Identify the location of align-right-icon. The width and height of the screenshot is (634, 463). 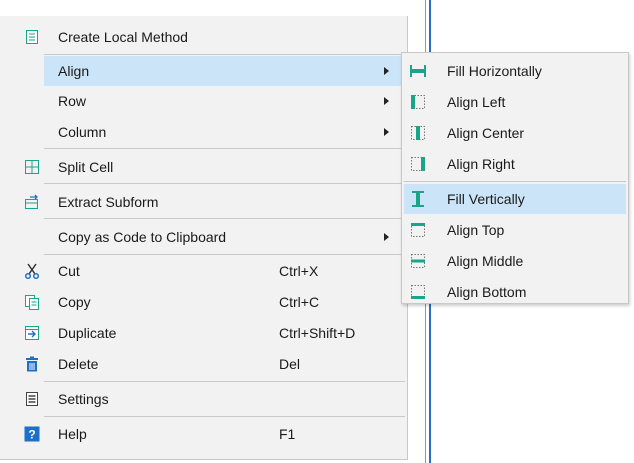
(418, 164).